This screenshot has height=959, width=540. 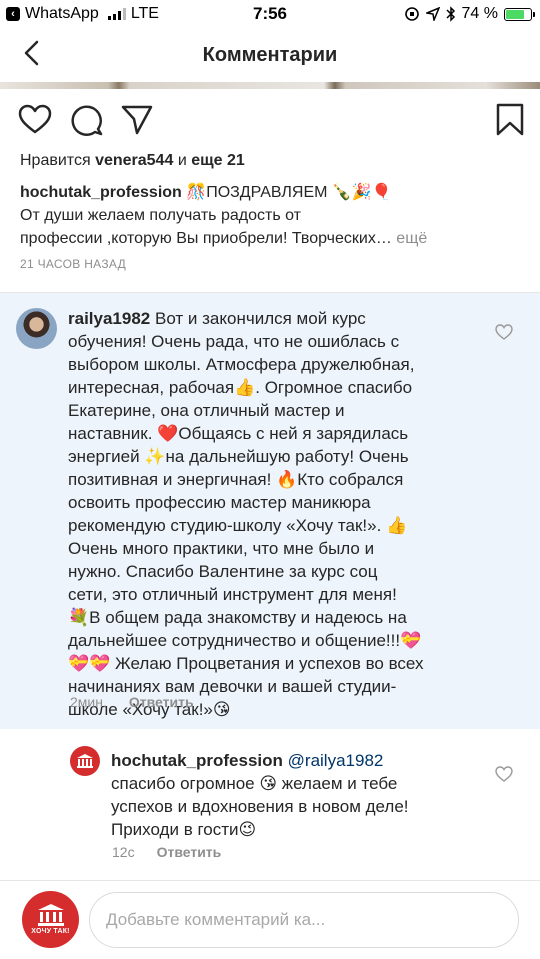 I want to click on comment-bubble-icon, so click(x=87, y=120).